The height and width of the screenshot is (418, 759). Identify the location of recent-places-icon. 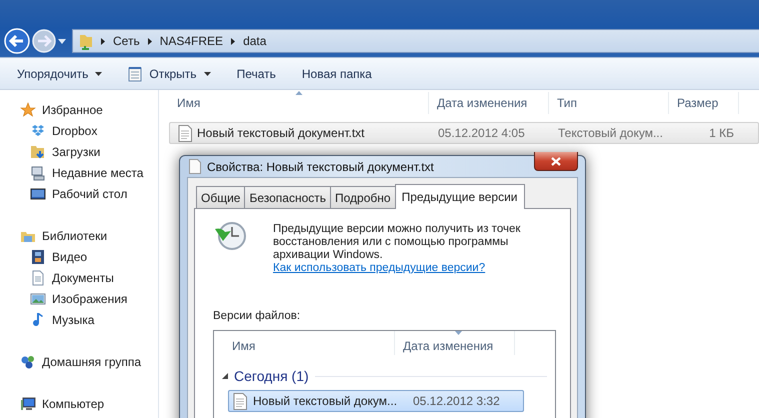
(38, 172).